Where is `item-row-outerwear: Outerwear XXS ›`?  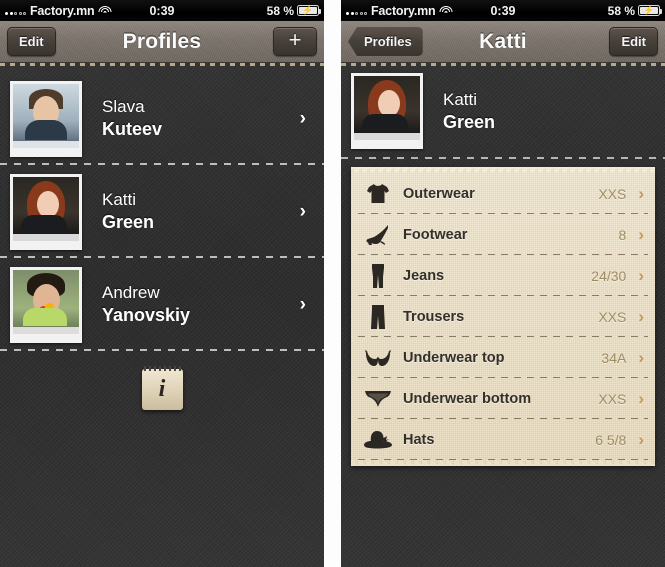 item-row-outerwear: Outerwear XXS › is located at coordinates (503, 193).